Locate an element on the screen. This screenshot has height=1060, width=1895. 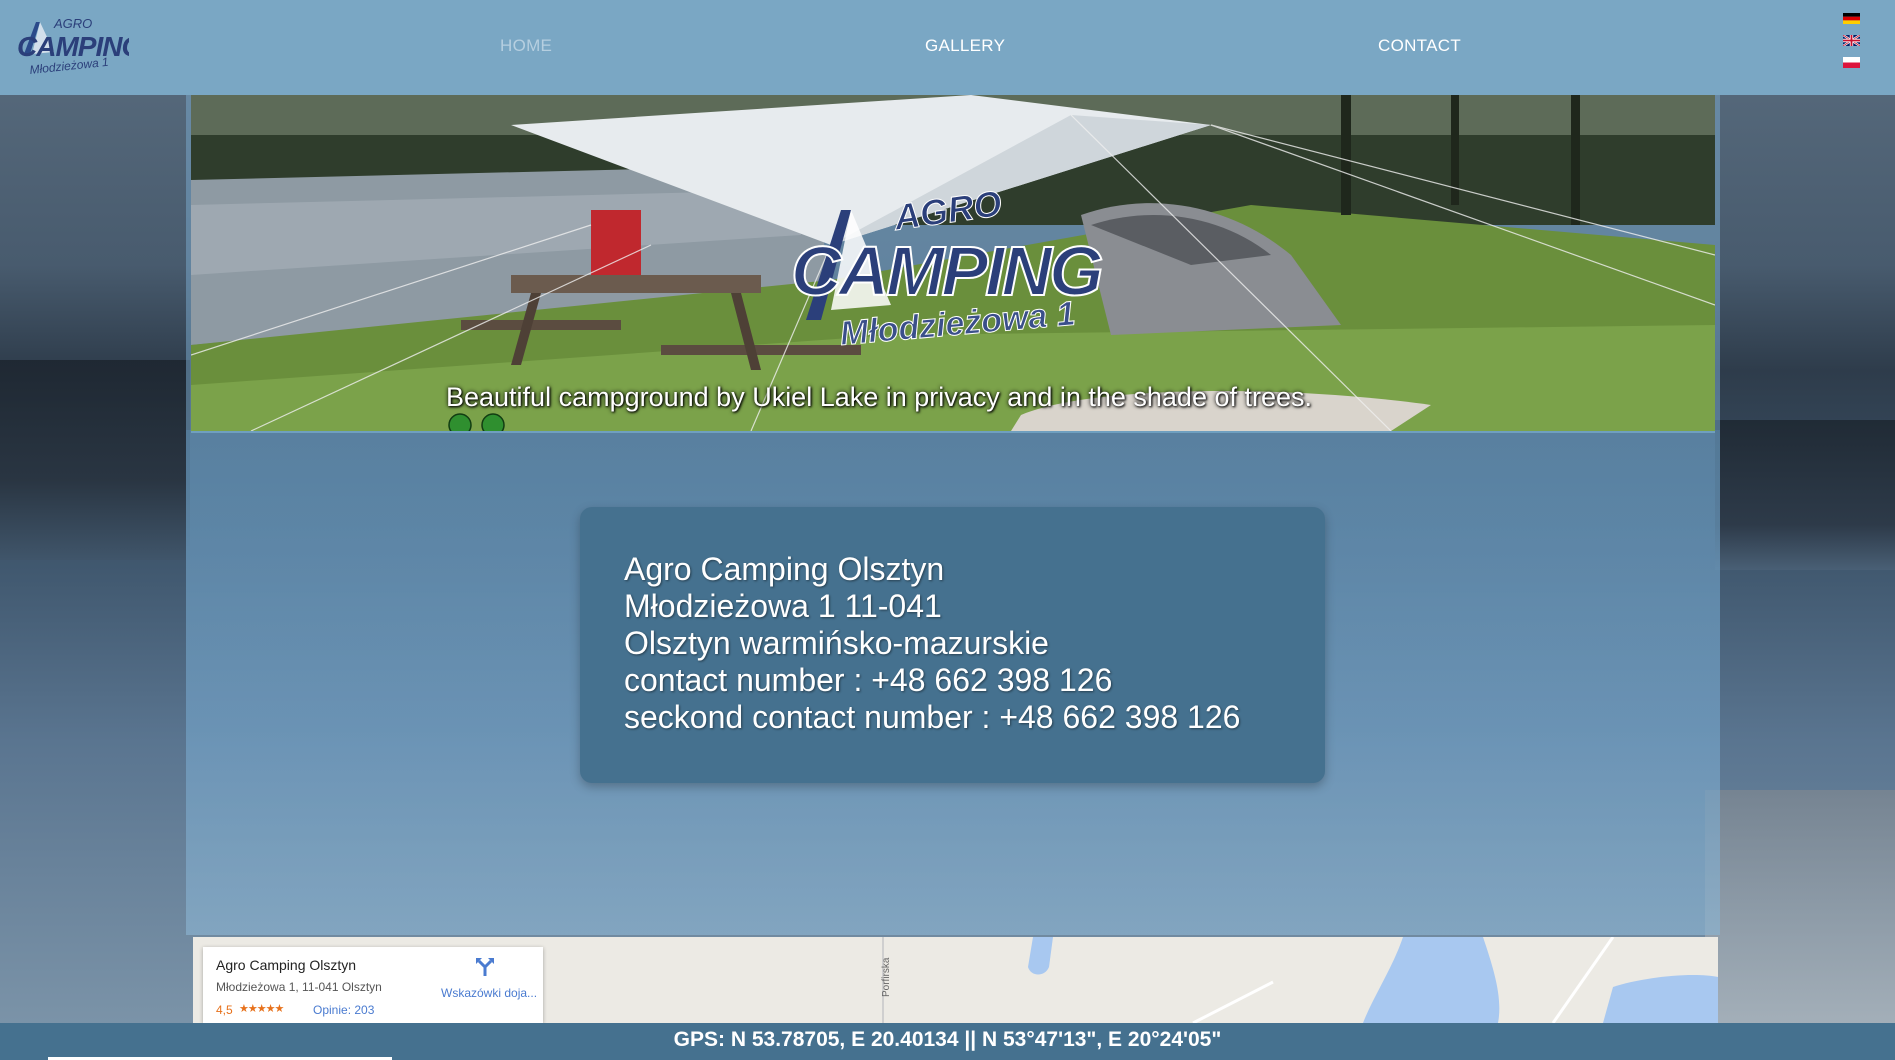
map-stars: ★★★★★ is located at coordinates (261, 1009).